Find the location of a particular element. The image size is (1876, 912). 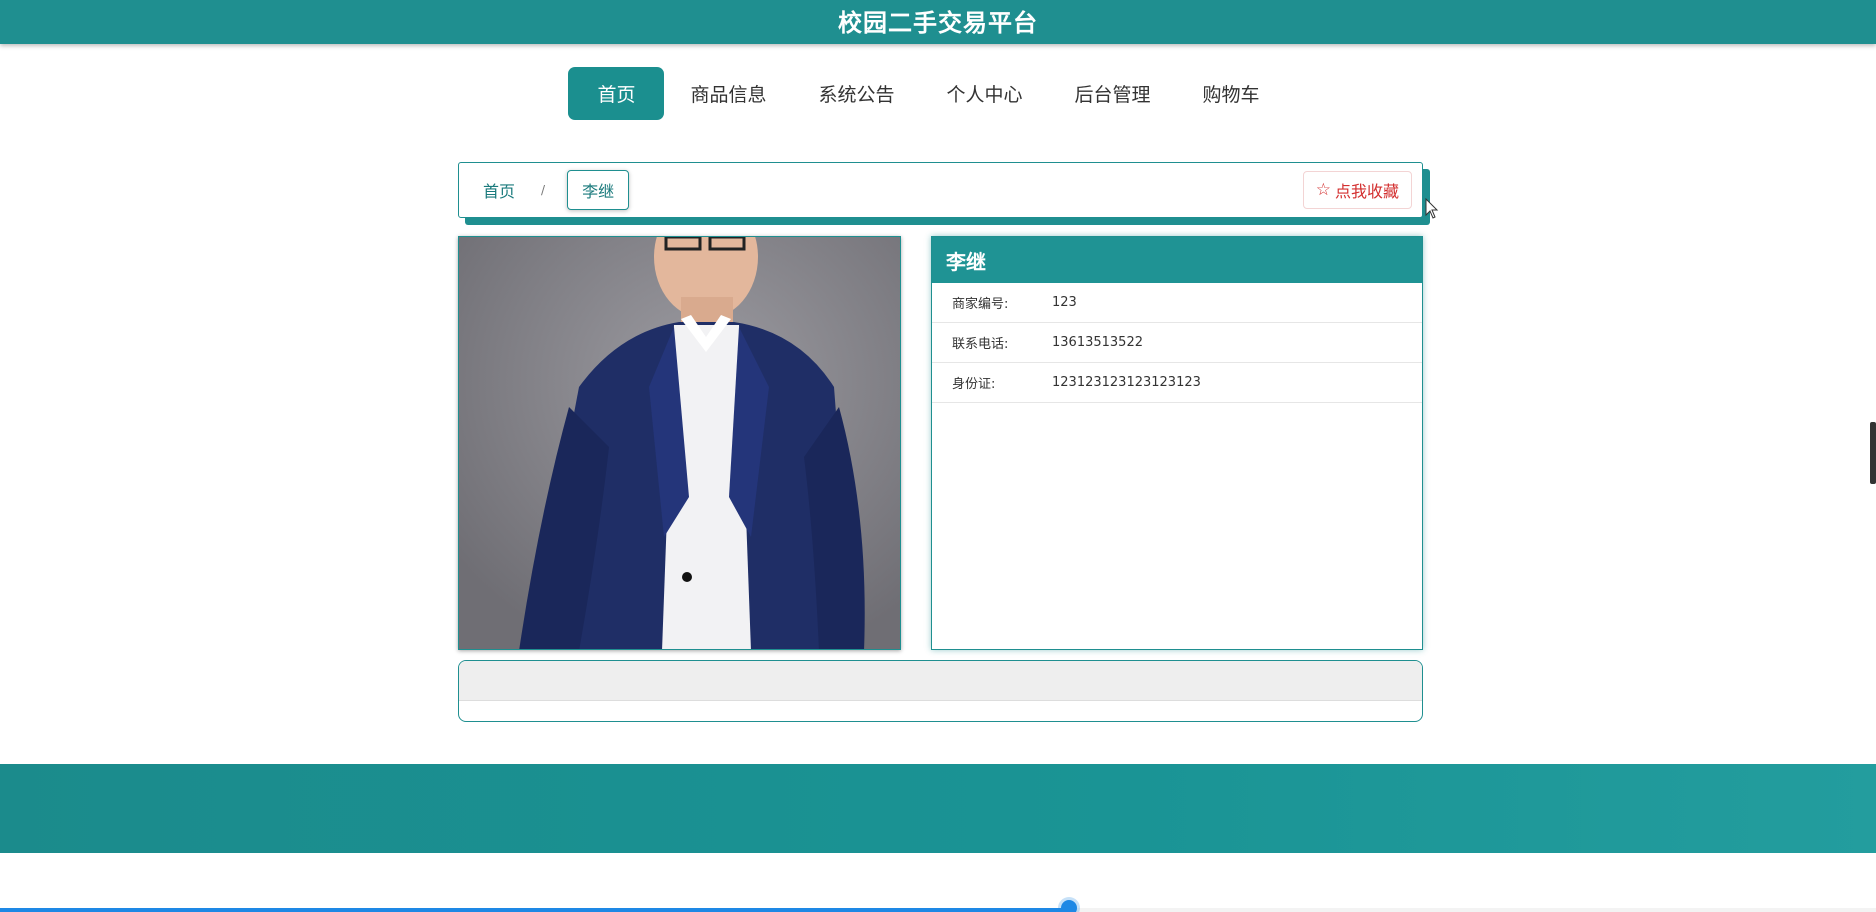

site-title: 校园二手交易平台 is located at coordinates (938, 22).